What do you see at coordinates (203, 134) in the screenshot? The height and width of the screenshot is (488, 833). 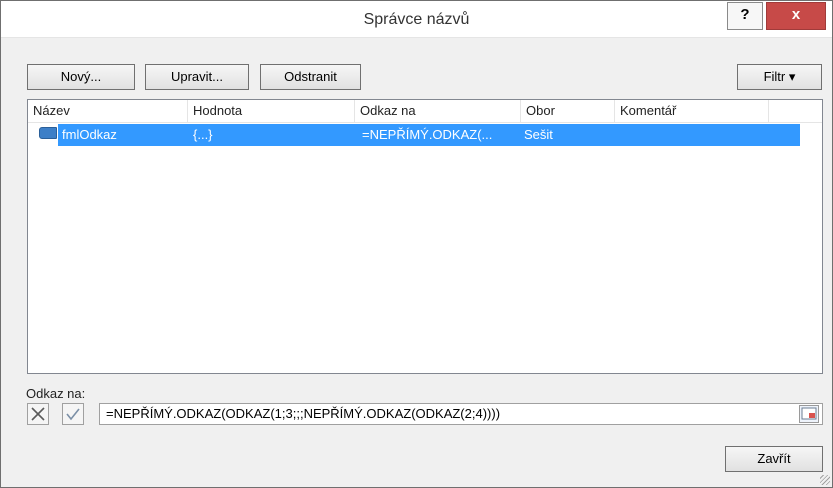 I see `row-value: {...}` at bounding box center [203, 134].